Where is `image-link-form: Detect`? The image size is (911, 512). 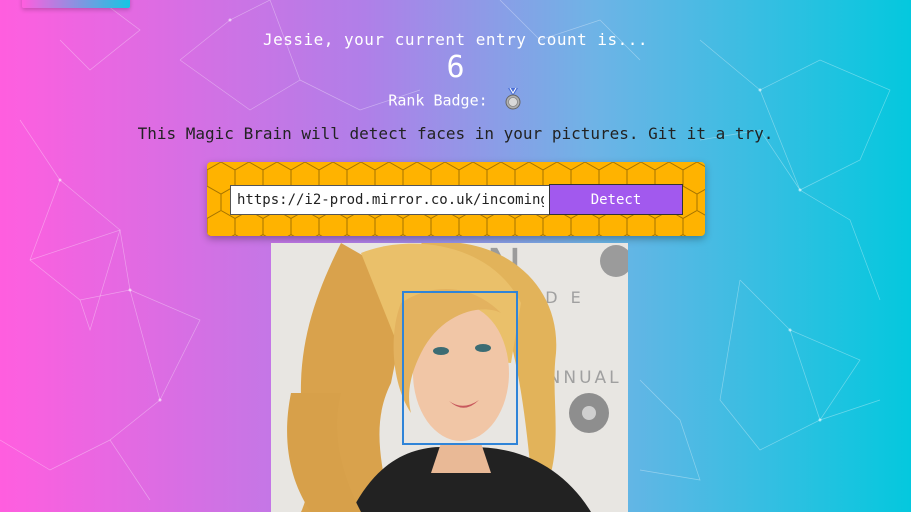 image-link-form: Detect is located at coordinates (456, 199).